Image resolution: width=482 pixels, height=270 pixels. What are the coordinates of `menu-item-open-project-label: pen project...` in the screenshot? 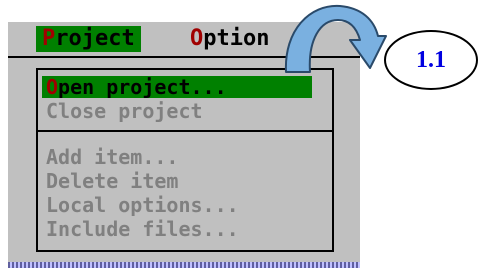 It's located at (142, 87).